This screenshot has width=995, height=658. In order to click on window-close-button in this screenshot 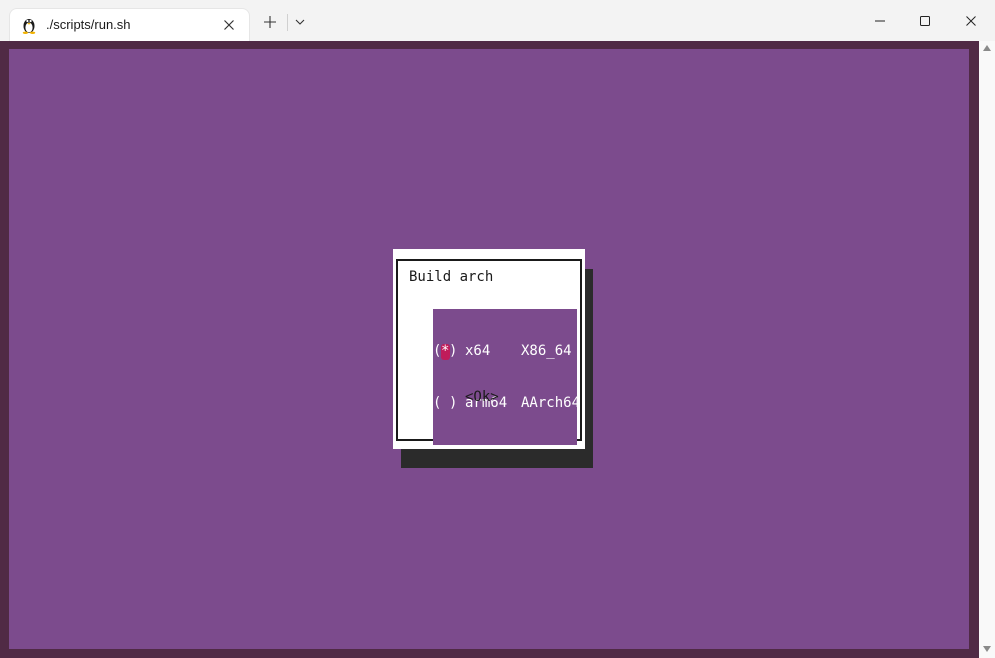, I will do `click(971, 21)`.